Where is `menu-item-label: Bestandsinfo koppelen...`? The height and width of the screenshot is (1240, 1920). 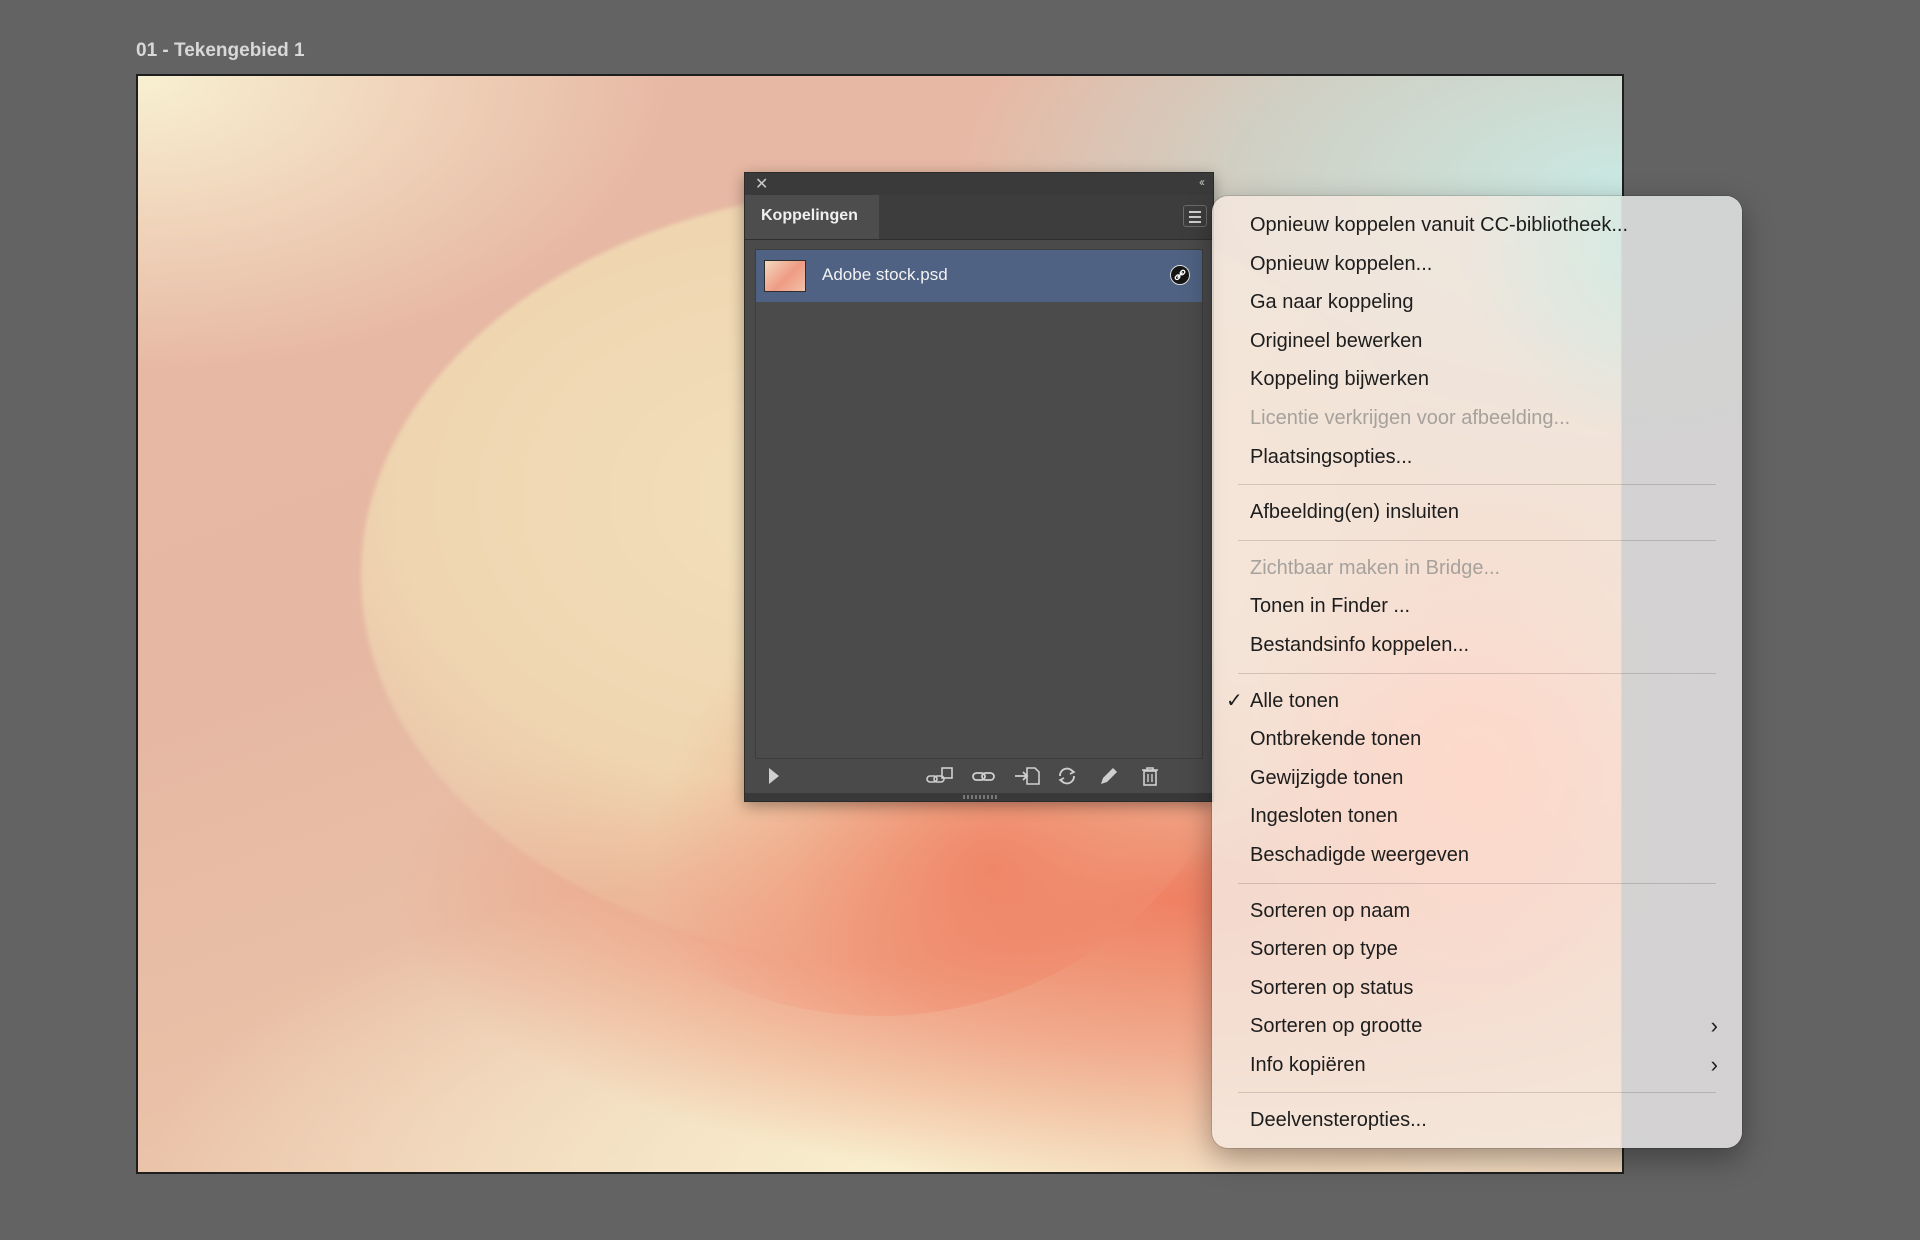
menu-item-label: Bestandsinfo koppelen... is located at coordinates (1360, 644).